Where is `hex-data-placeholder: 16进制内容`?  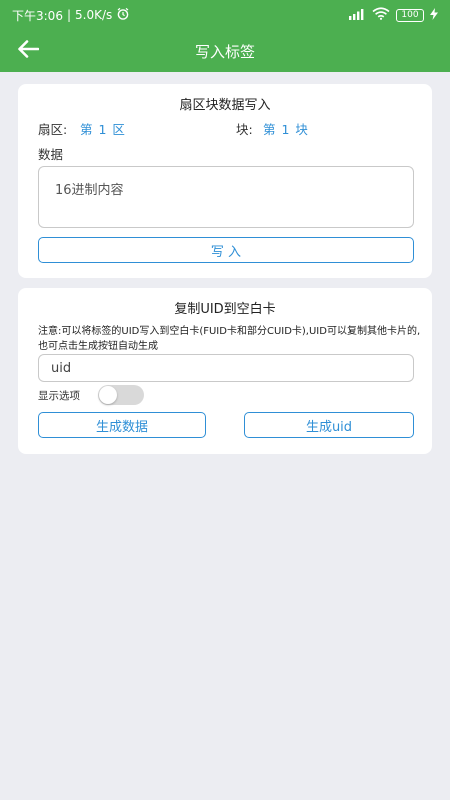
hex-data-placeholder: 16进制内容 is located at coordinates (89, 190).